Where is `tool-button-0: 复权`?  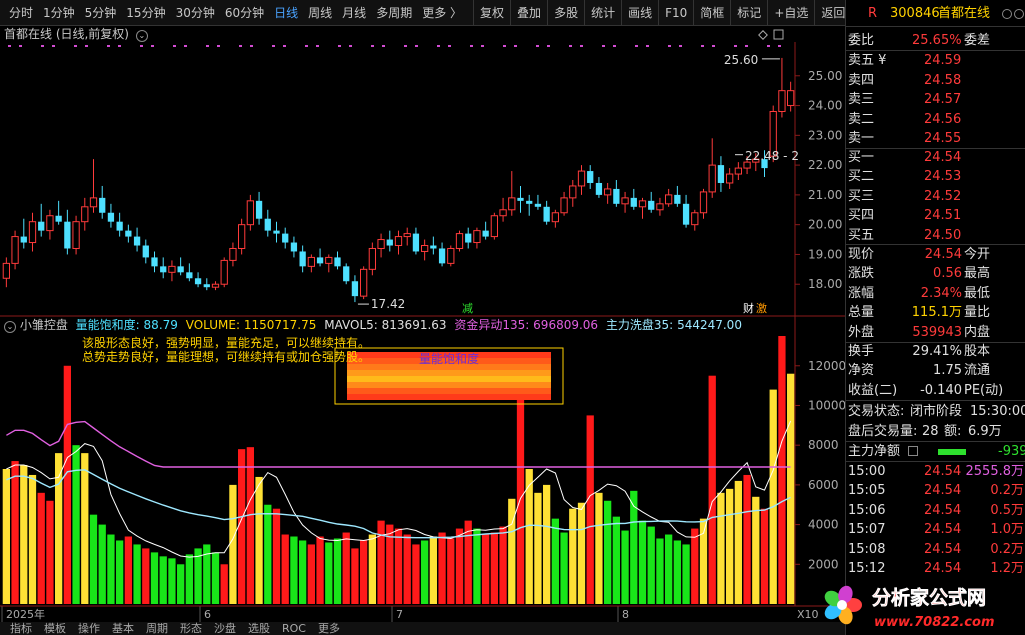
tool-button-0: 复权 is located at coordinates (491, 12).